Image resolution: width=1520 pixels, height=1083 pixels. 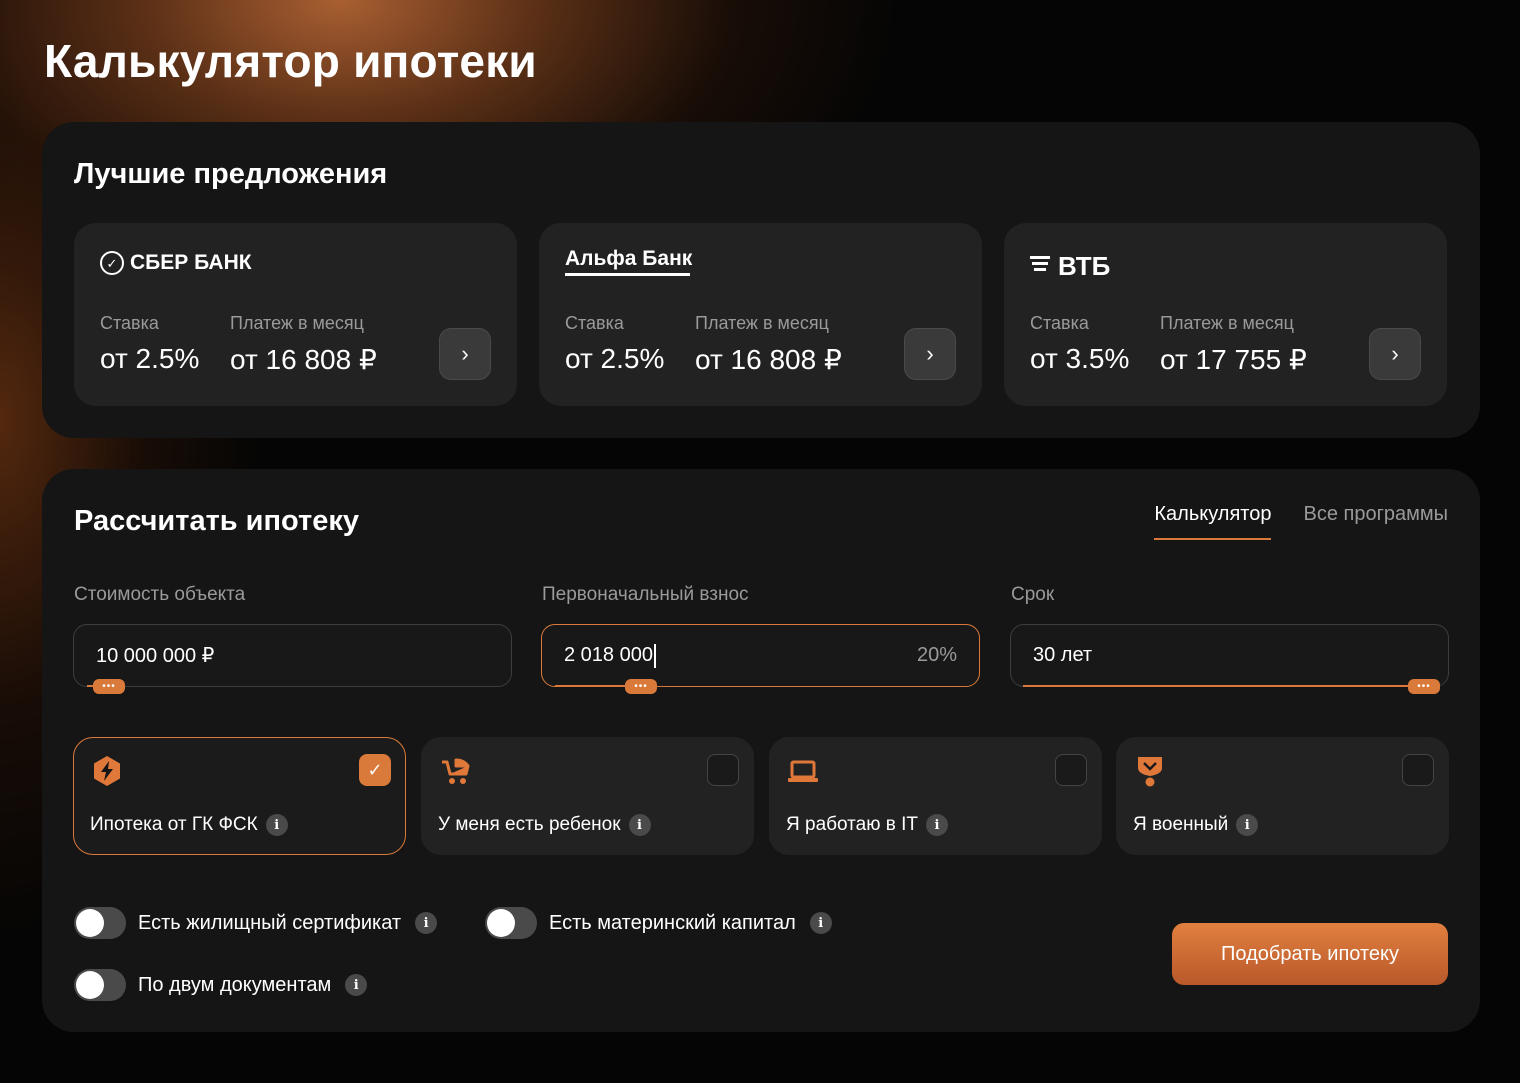 What do you see at coordinates (270, 922) in the screenshot?
I see `housing-certificate-label: Есть жилищный сертификат` at bounding box center [270, 922].